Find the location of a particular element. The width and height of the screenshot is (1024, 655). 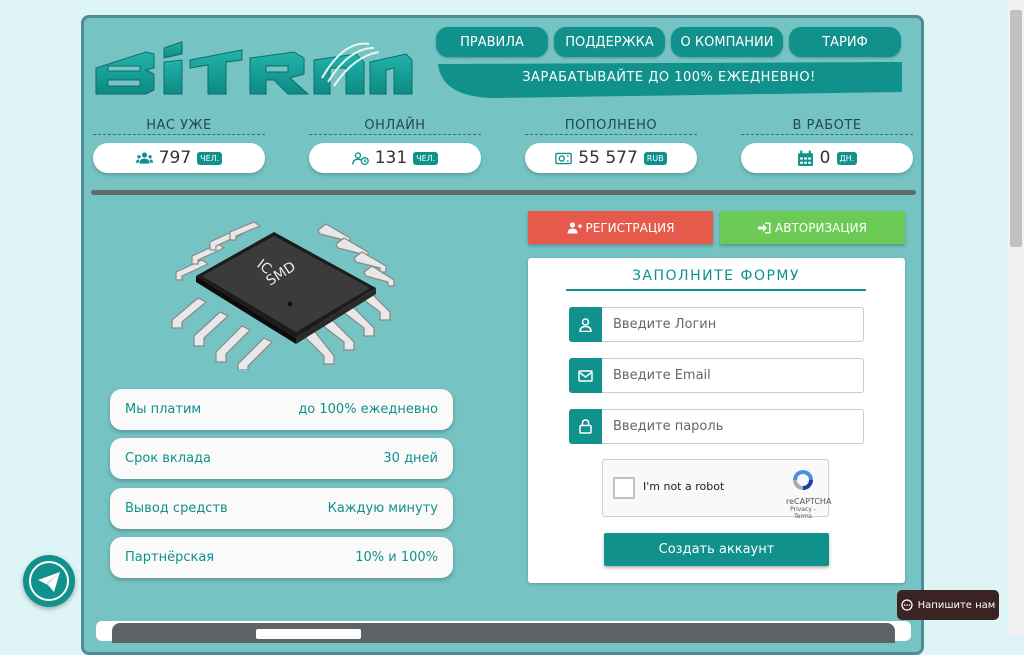

user-icon is located at coordinates (585, 324).